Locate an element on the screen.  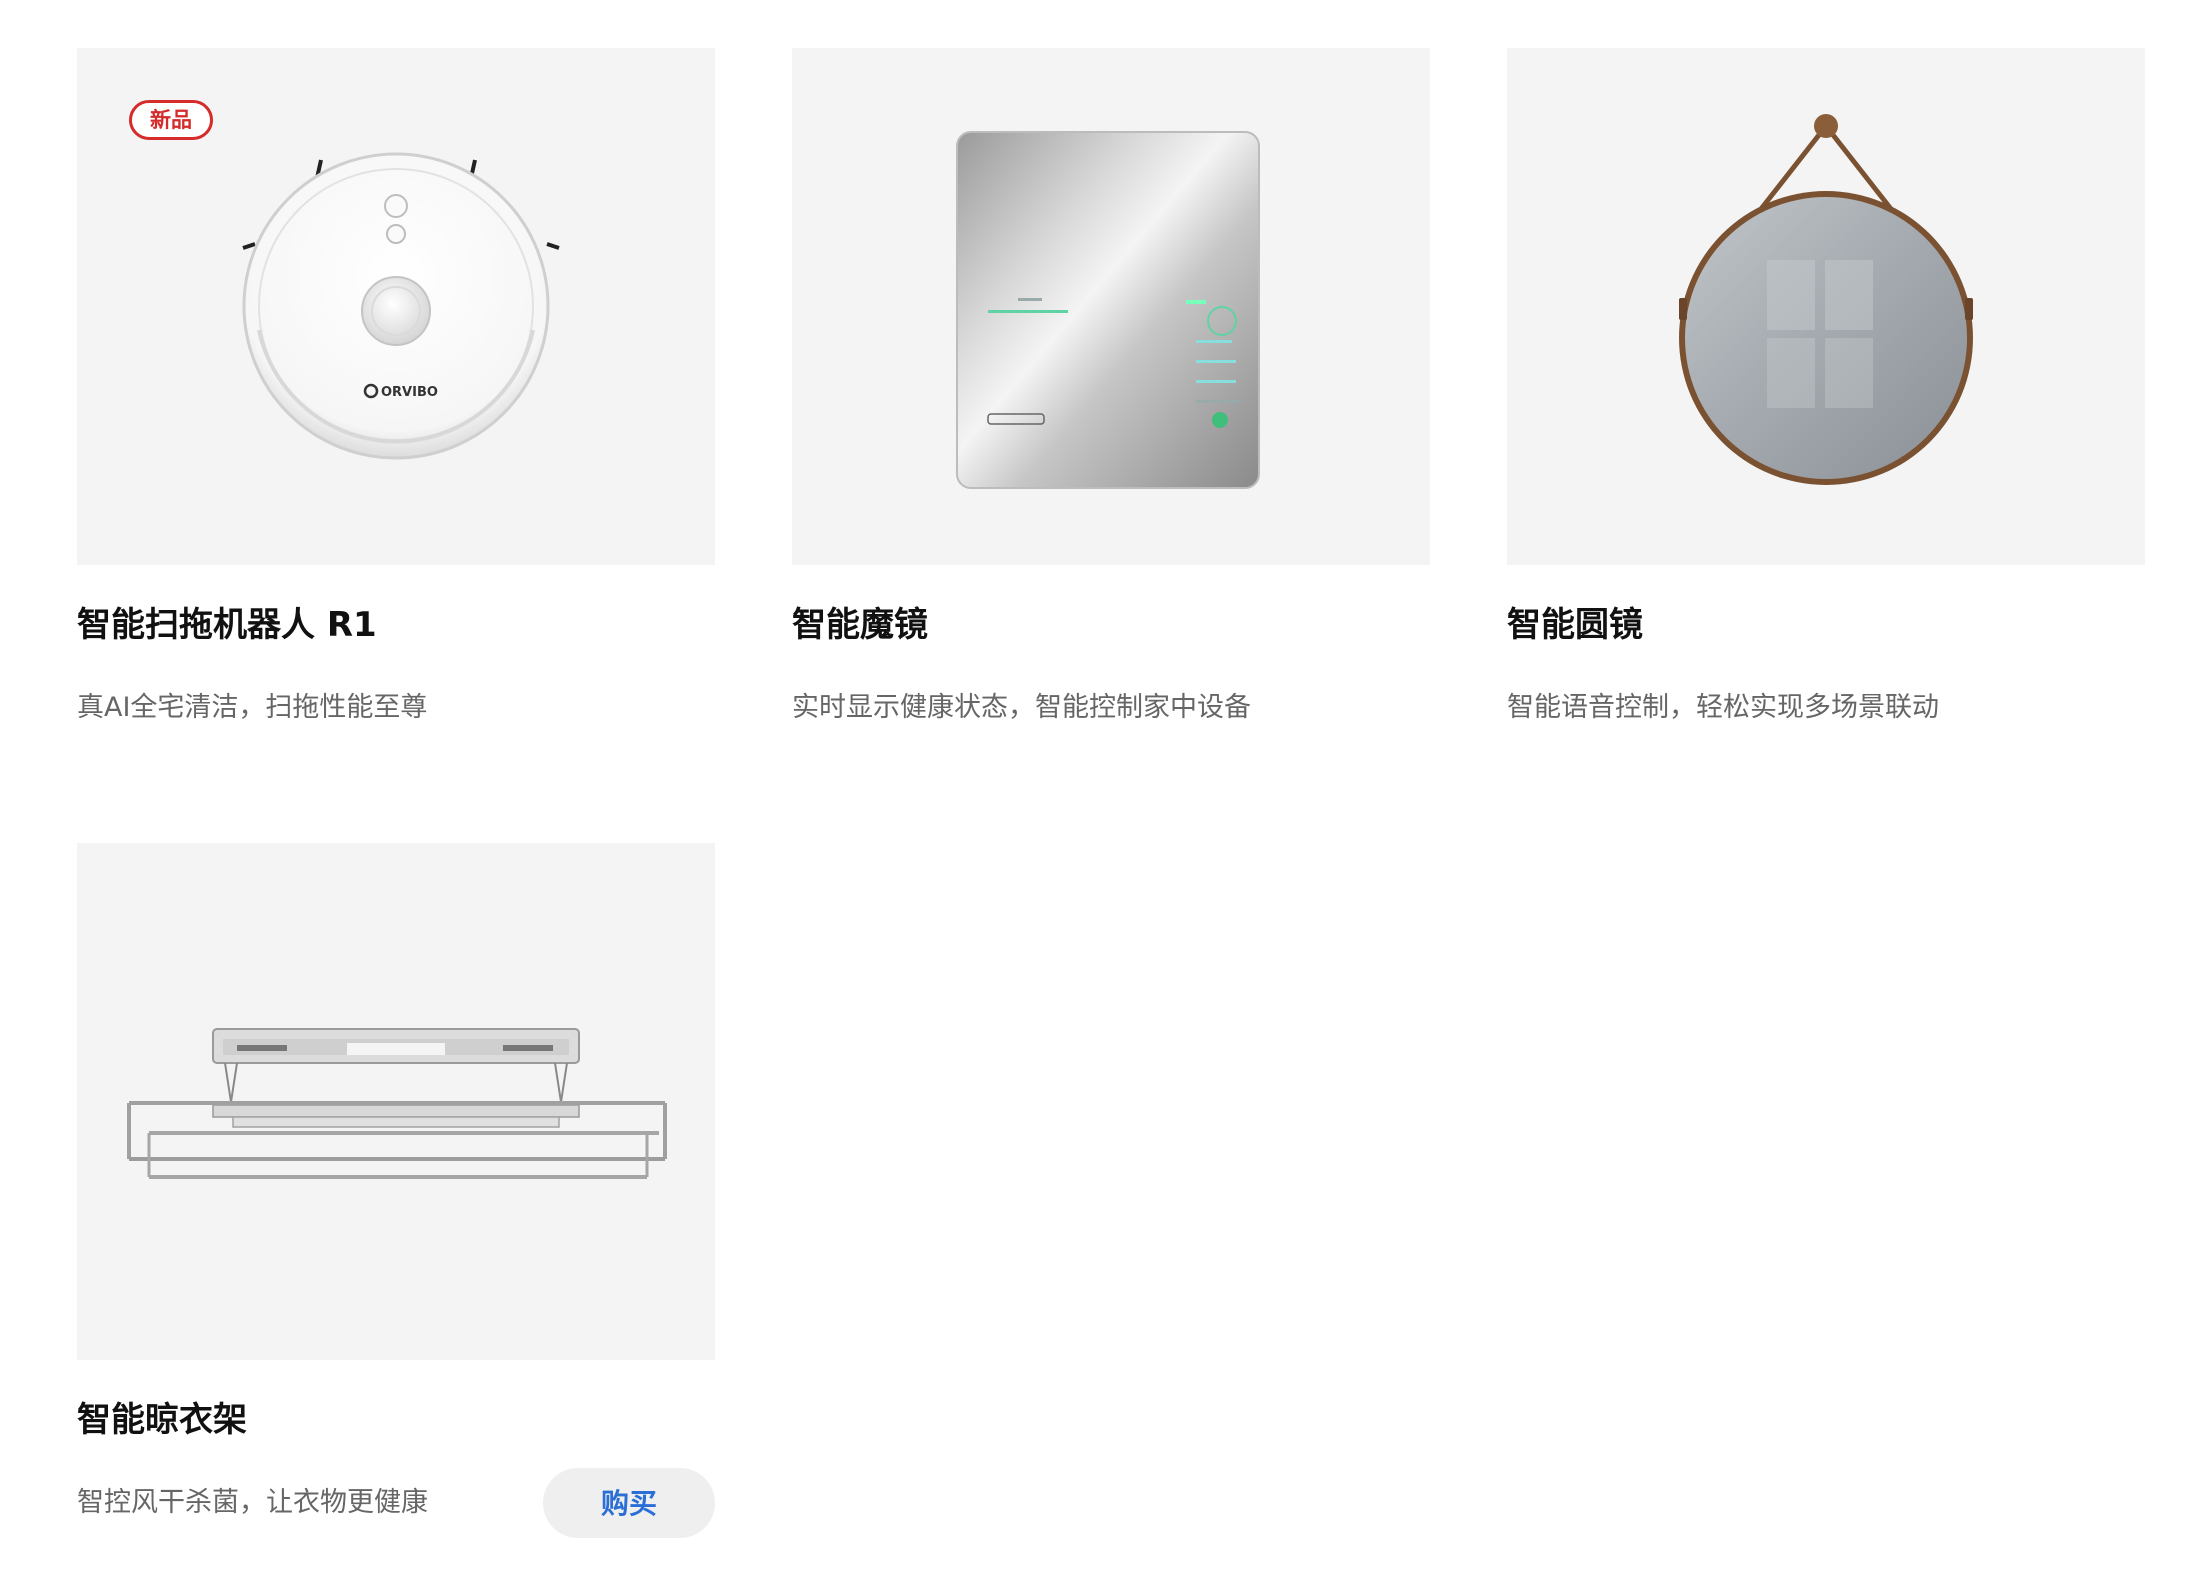
smart-mirror-icon is located at coordinates (1108, 310).